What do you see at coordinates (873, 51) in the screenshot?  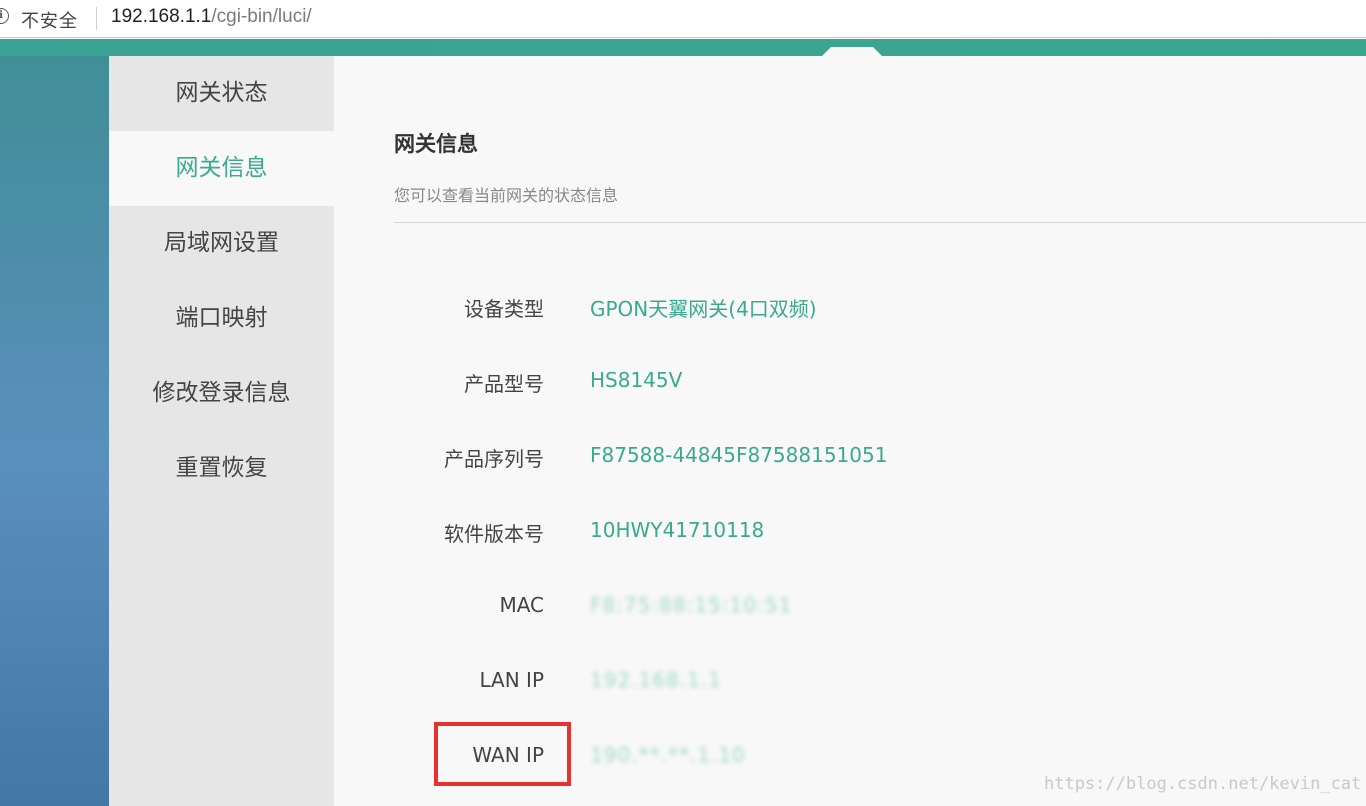 I see `header-notch-right` at bounding box center [873, 51].